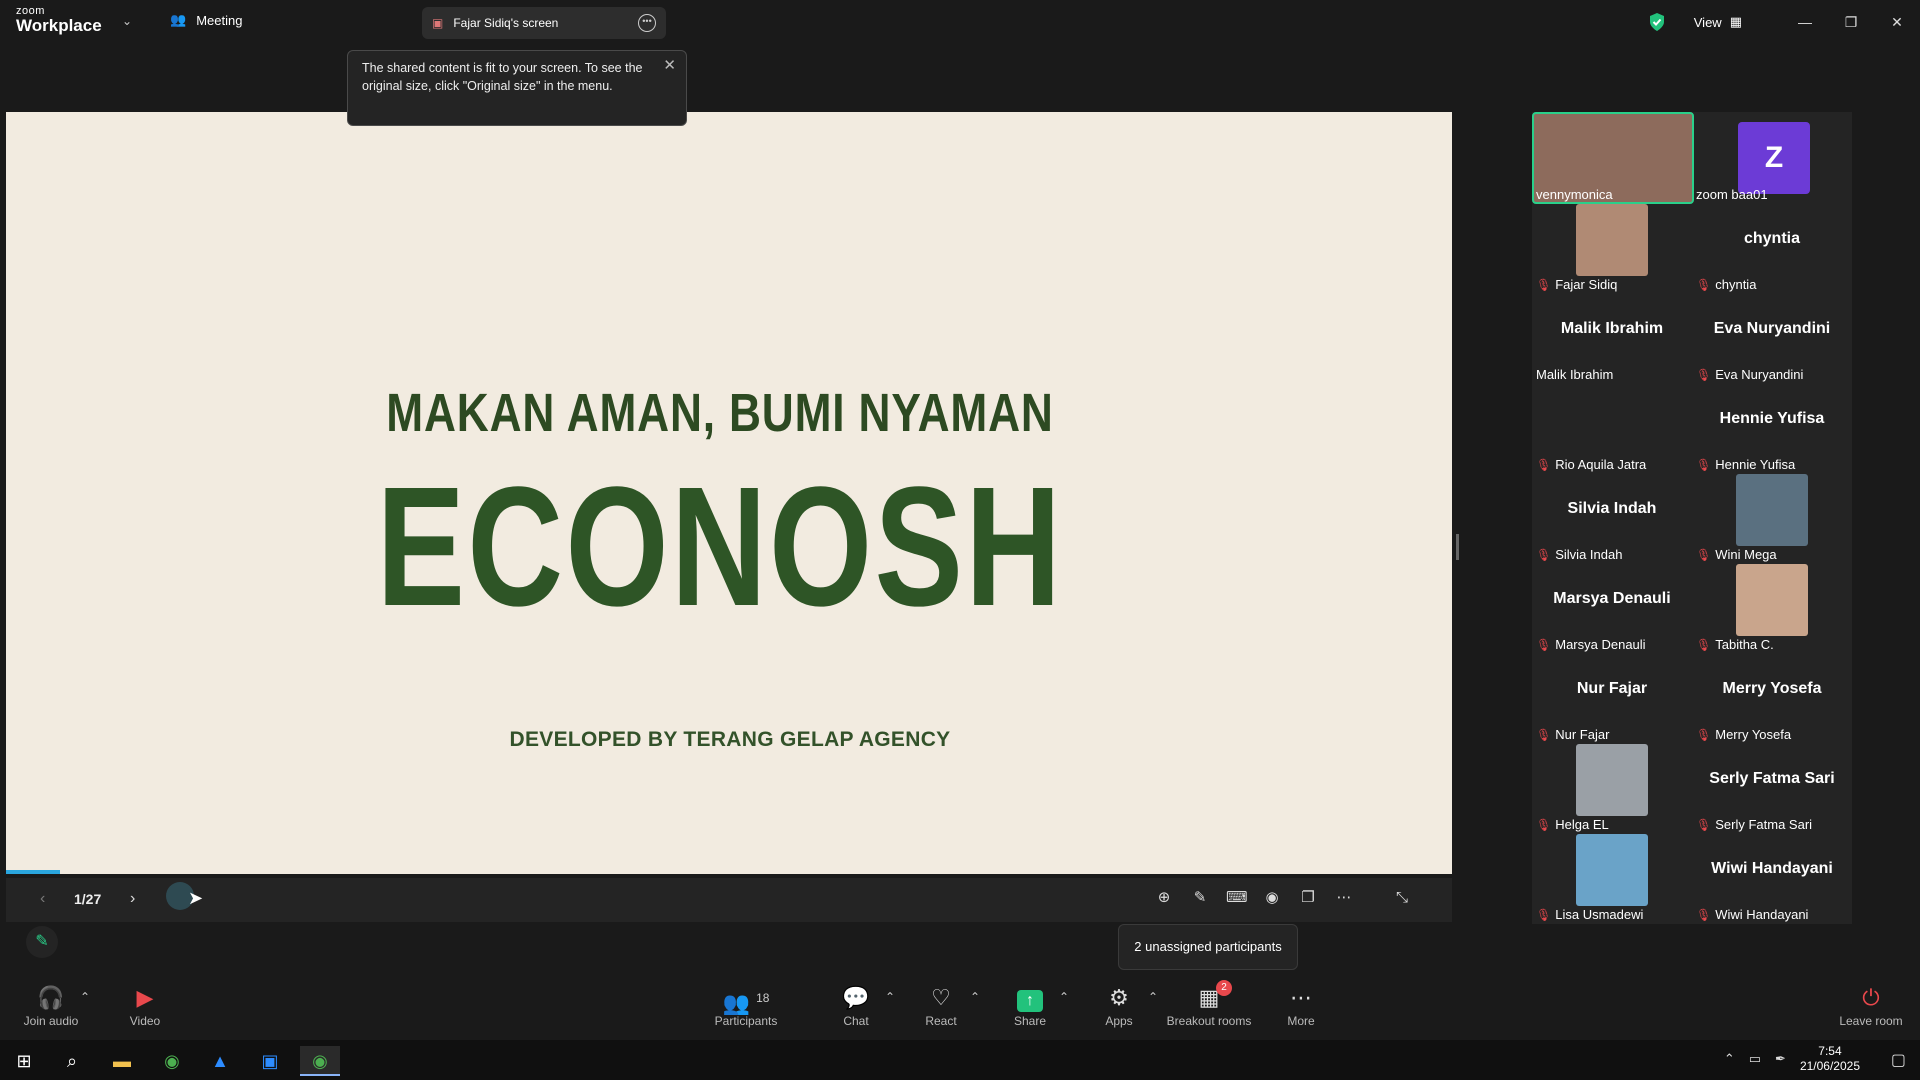  What do you see at coordinates (1743, 734) in the screenshot?
I see `participant-label: 🎙 Merry Yosefa` at bounding box center [1743, 734].